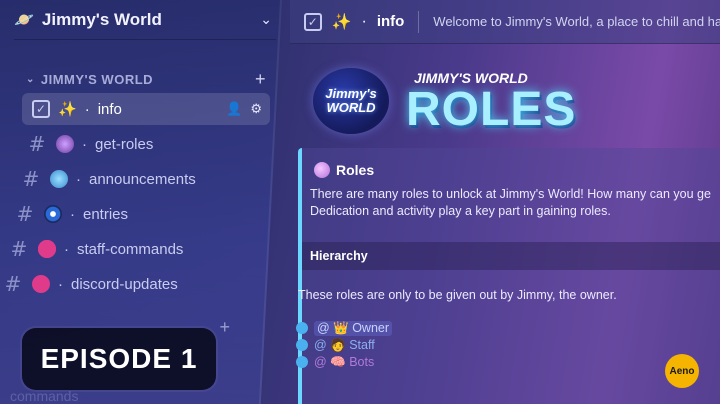 This screenshot has width=720, height=404. What do you see at coordinates (491, 109) in the screenshot?
I see `banner-title: ROLES` at bounding box center [491, 109].